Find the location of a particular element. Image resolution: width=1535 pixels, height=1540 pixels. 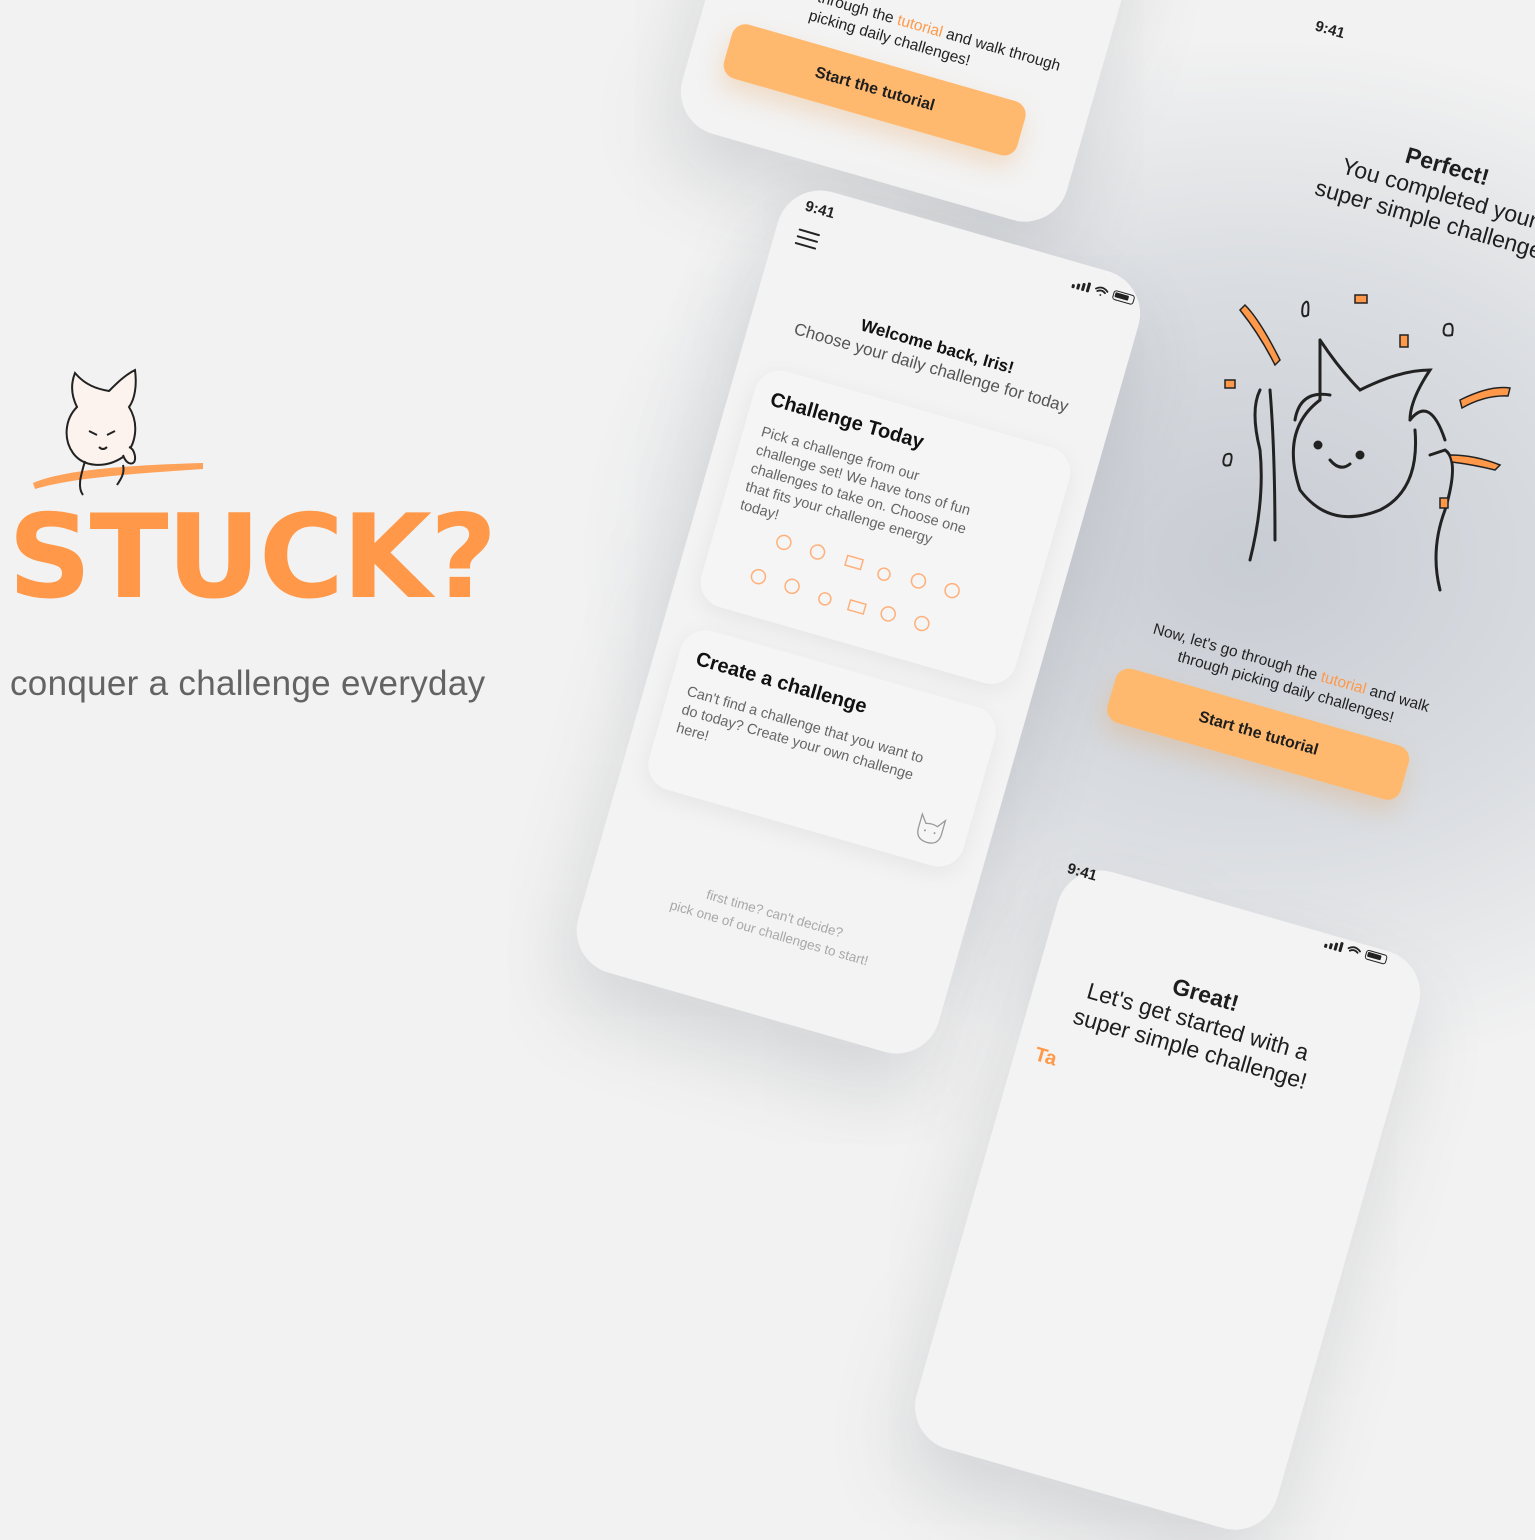

cheering-cat-icon is located at coordinates (1366, 443).